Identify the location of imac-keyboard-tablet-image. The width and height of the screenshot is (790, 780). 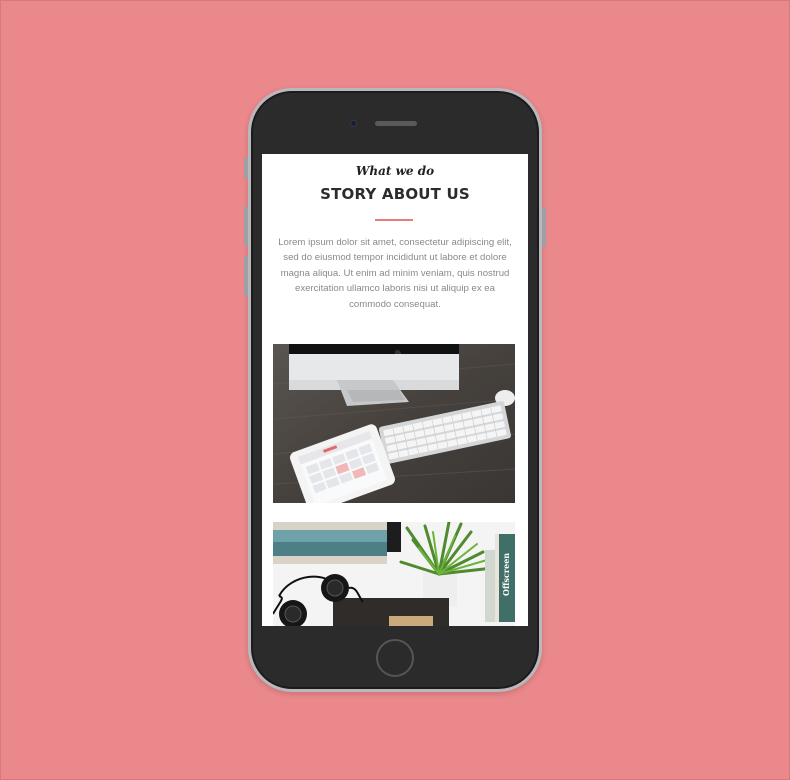
(394, 423).